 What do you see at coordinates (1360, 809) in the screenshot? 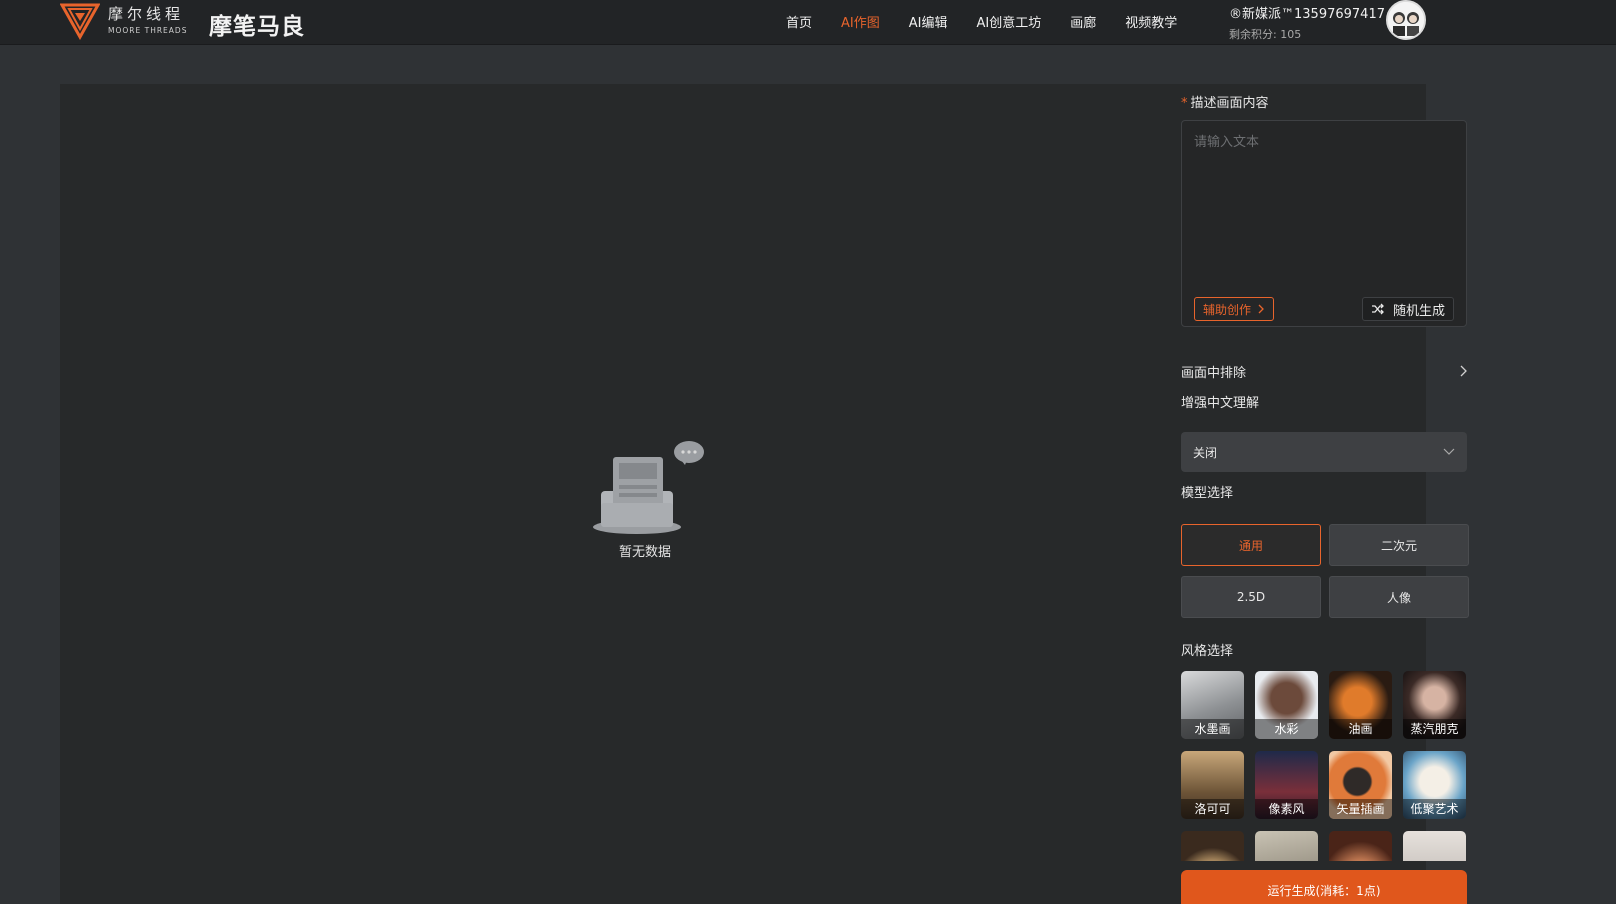
I see `style-tile-label: 矢量插画` at bounding box center [1360, 809].